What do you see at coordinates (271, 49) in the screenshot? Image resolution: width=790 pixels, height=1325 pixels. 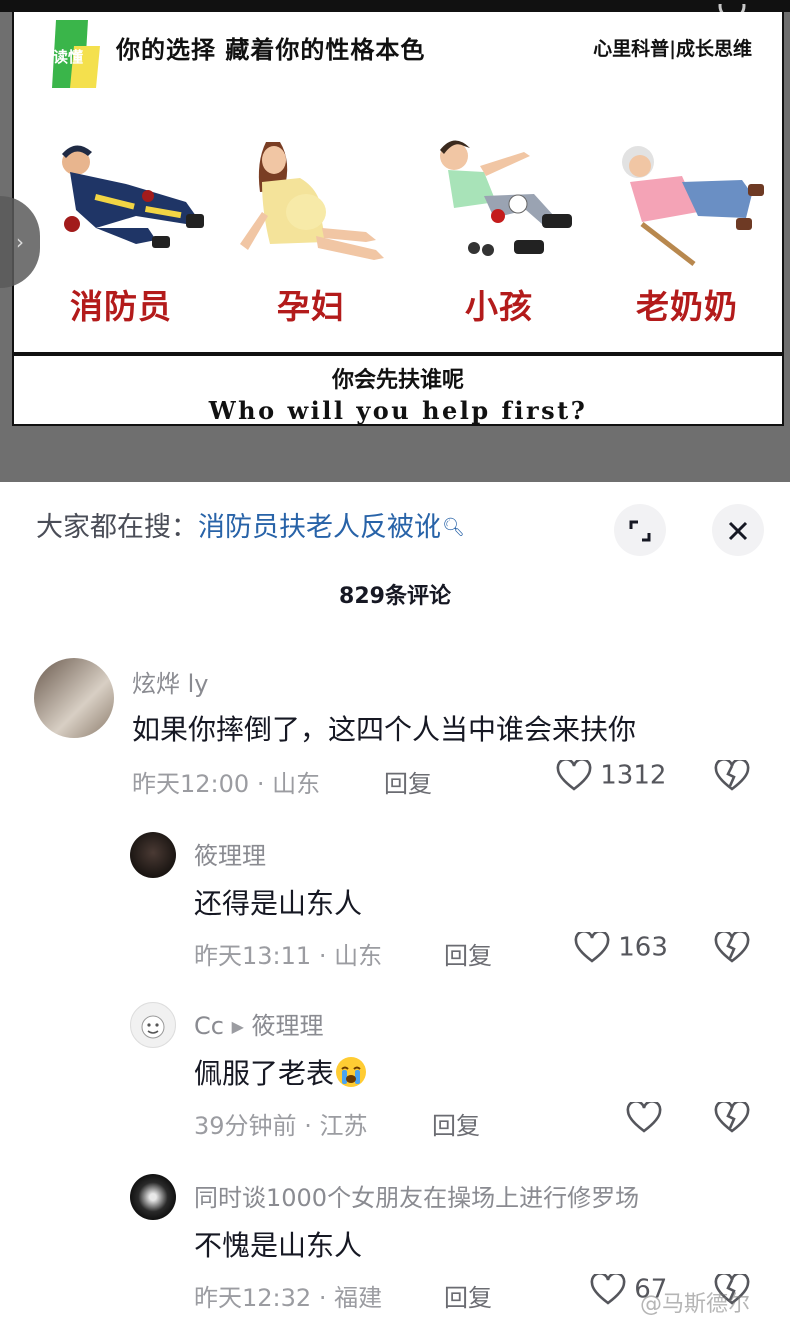 I see `poster-title: 你的选择 藏着你的性格本色` at bounding box center [271, 49].